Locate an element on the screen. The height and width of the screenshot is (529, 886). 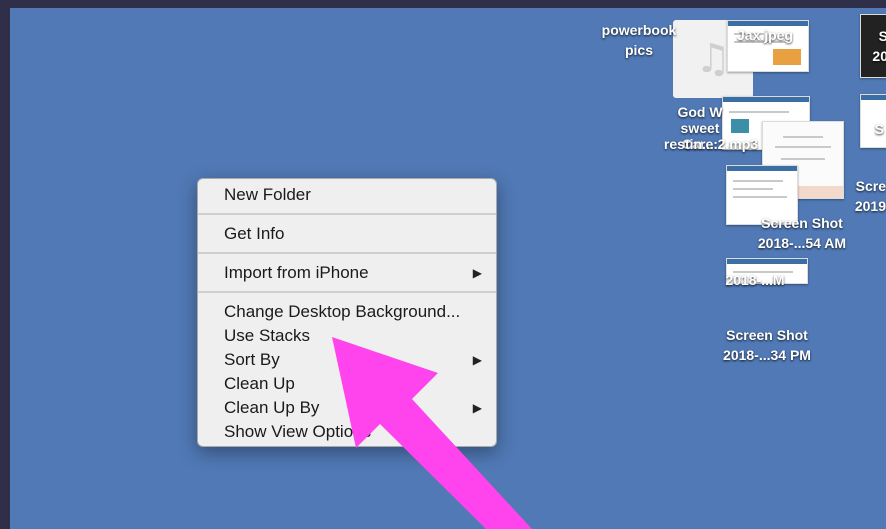
annotation-arrow-shape is located at coordinates (432, 433).